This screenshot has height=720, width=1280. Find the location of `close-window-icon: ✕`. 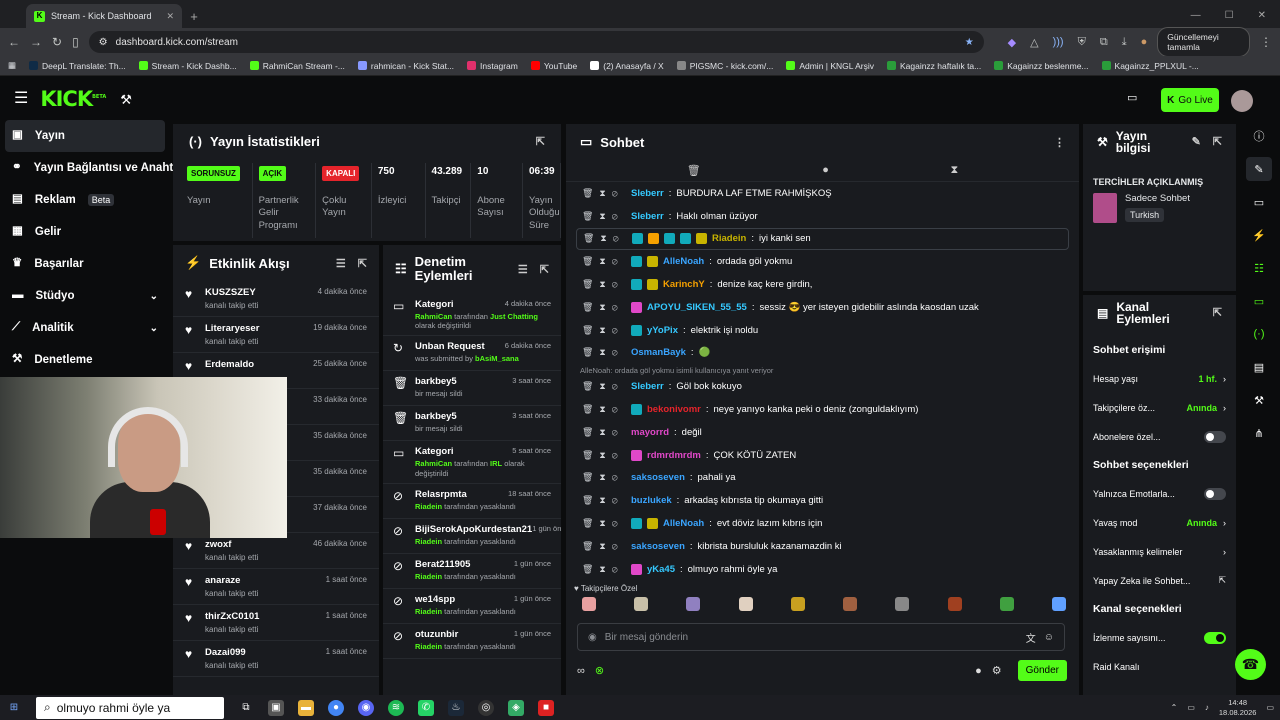

close-window-icon: ✕ is located at coordinates (1262, 15).